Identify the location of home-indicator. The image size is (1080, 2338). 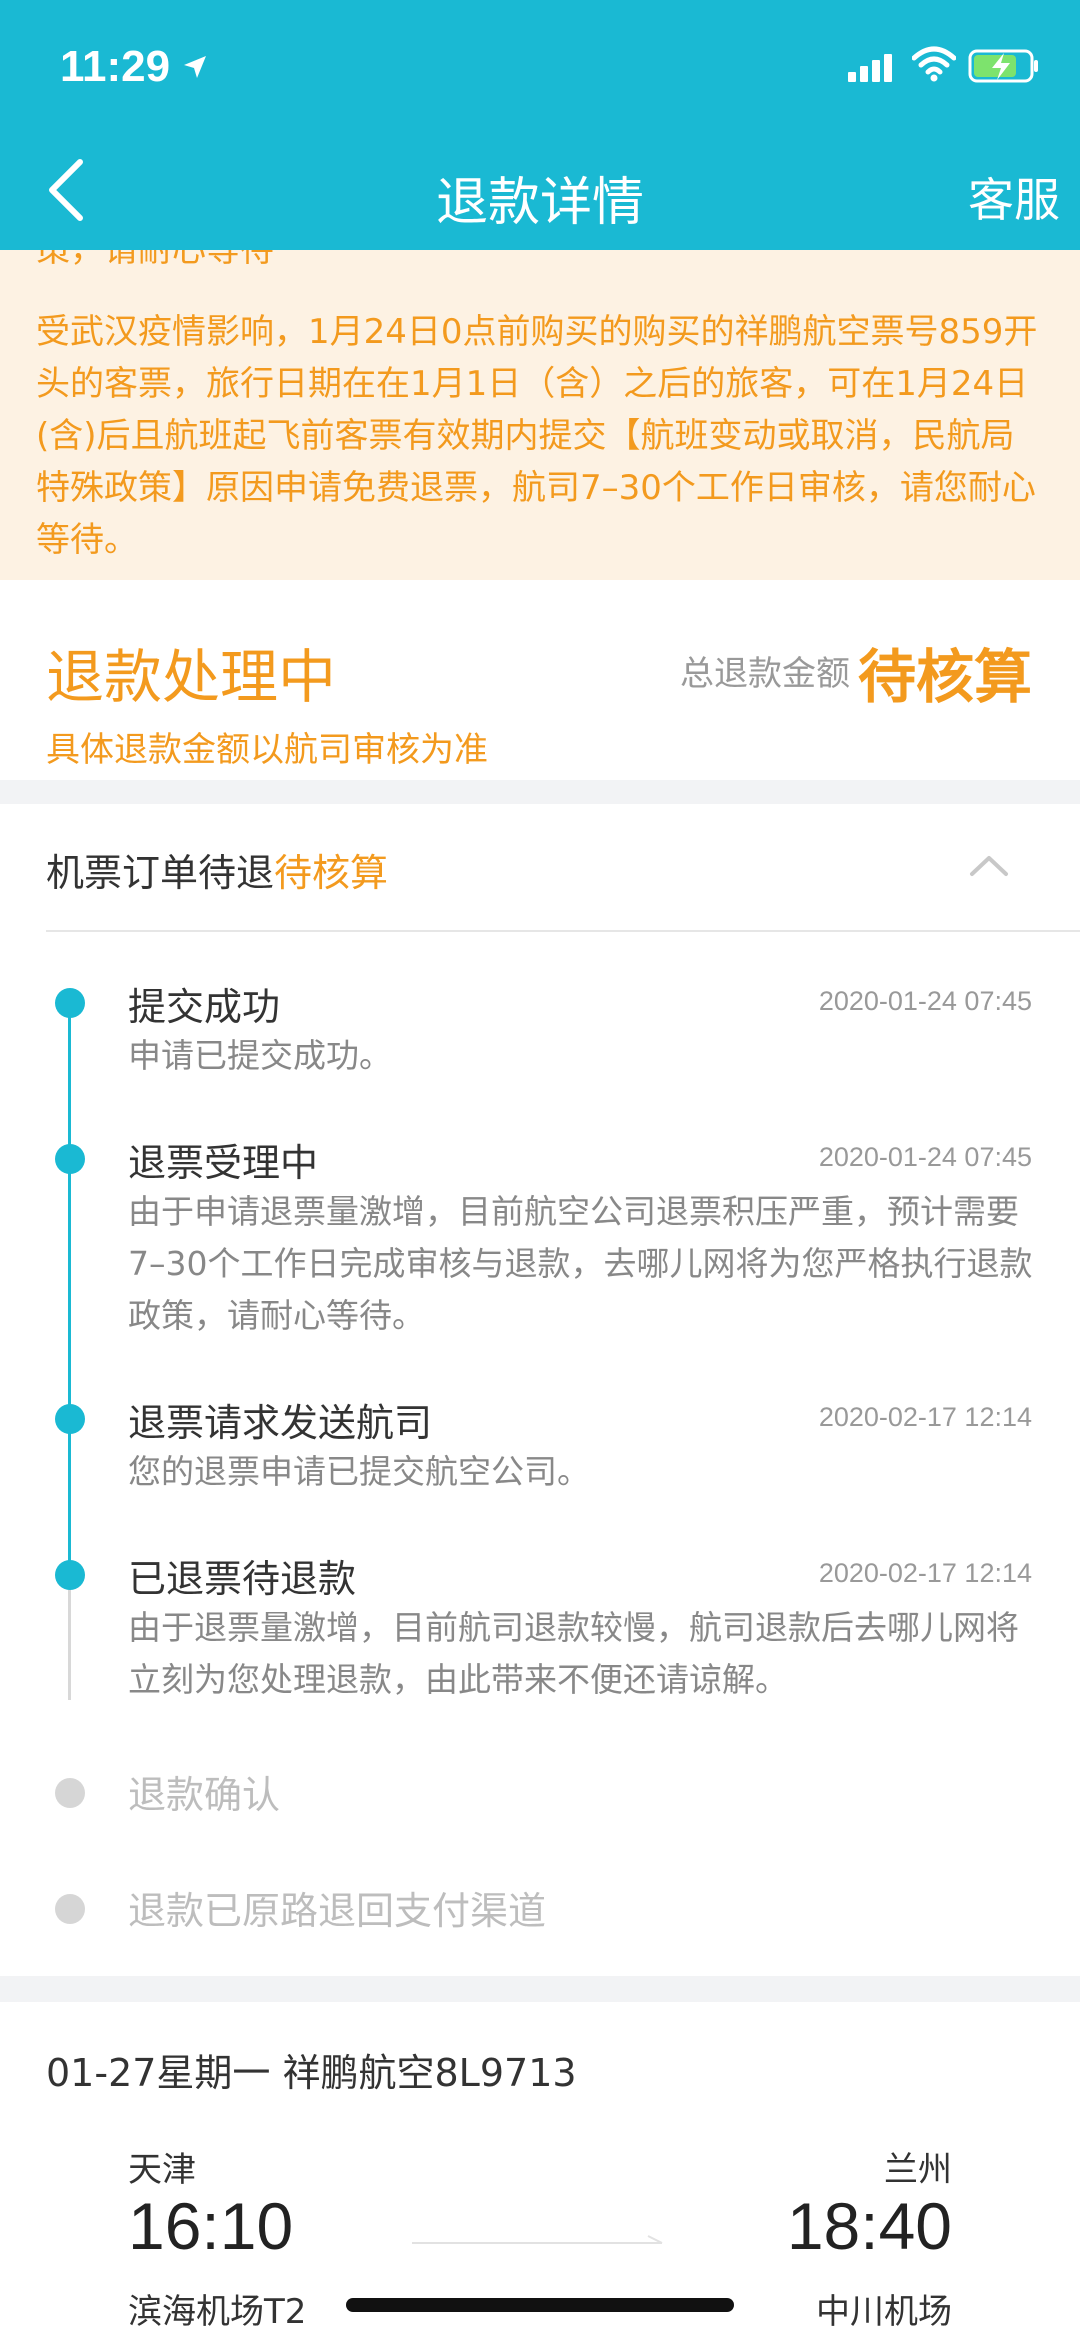
(540, 2305).